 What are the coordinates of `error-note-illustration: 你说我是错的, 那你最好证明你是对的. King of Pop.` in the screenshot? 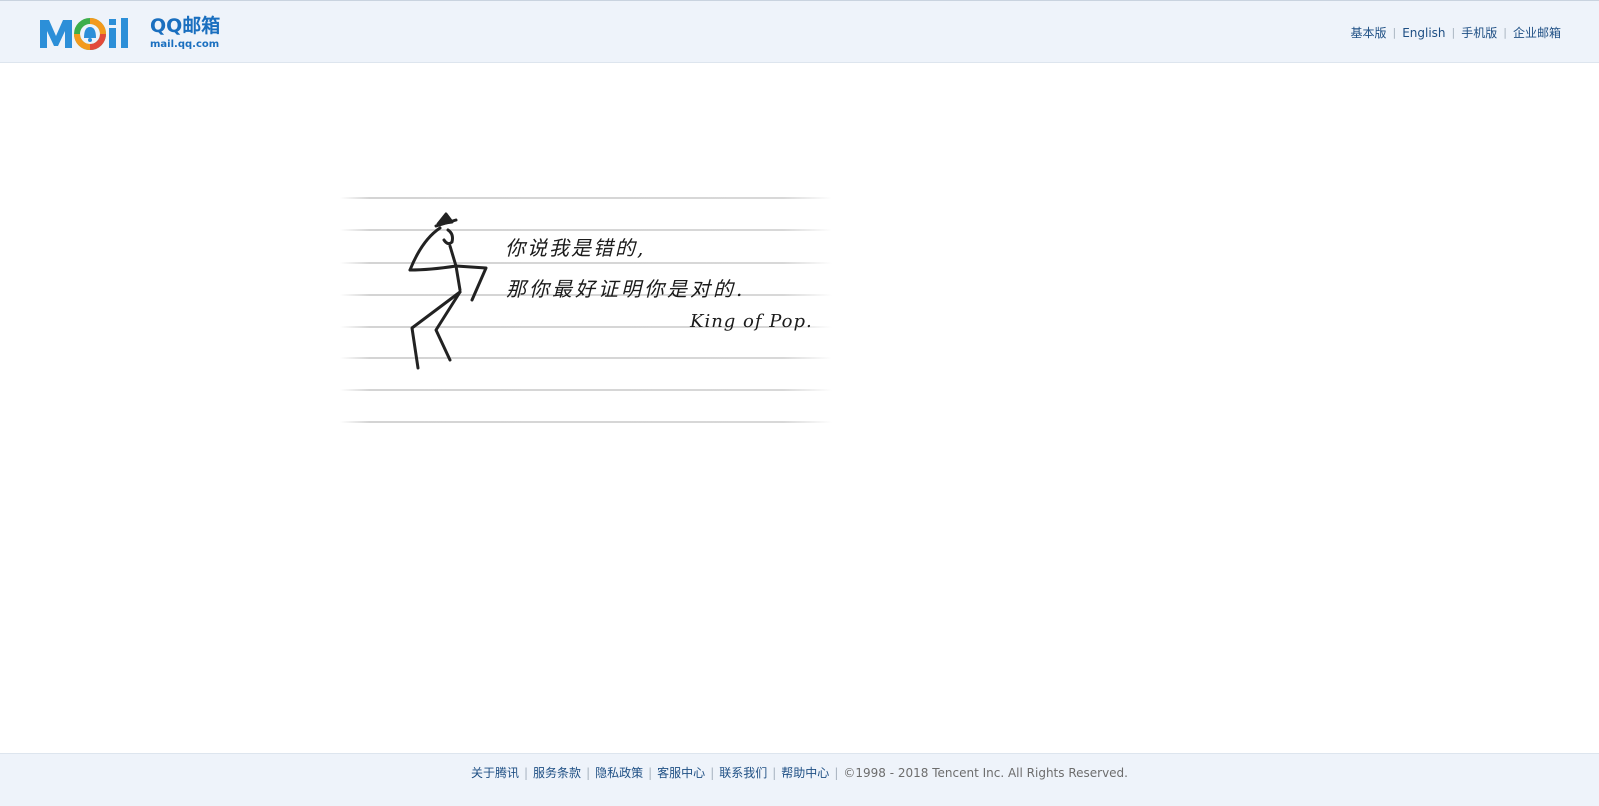 It's located at (590, 310).